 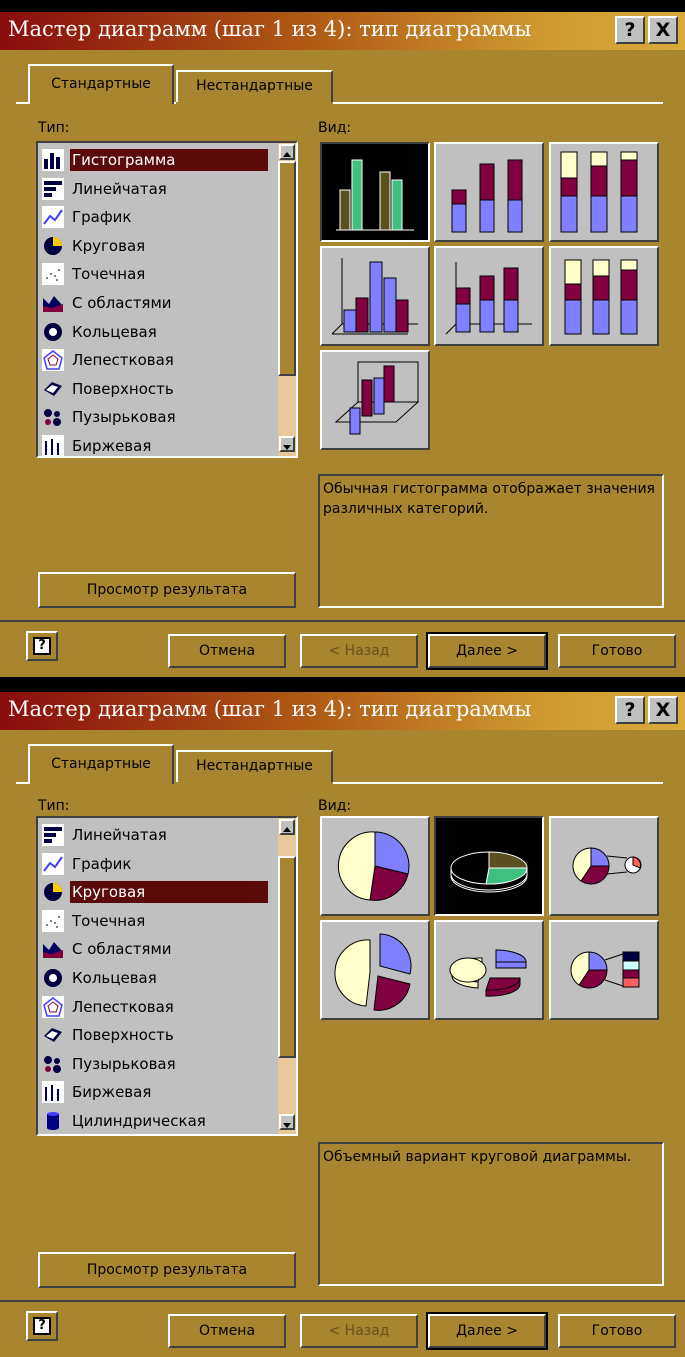 I want to click on area-chart-icon, so click(x=53, y=949).